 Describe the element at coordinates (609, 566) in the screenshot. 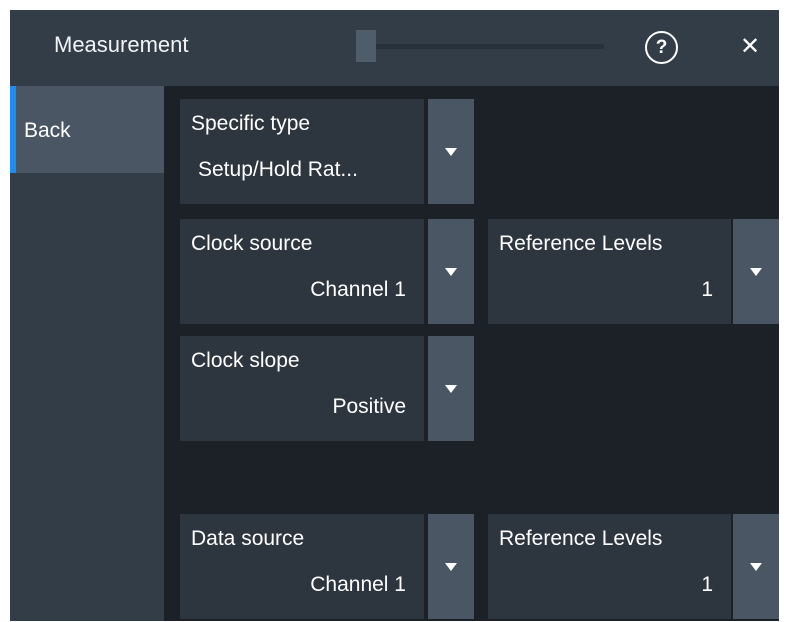

I see `data-reference-levels-field: Reference Levels 1` at that location.